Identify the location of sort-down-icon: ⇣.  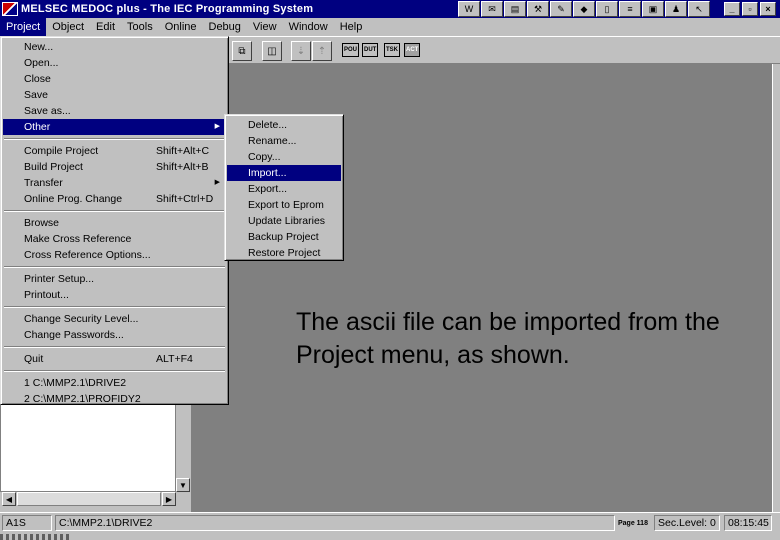
(301, 51).